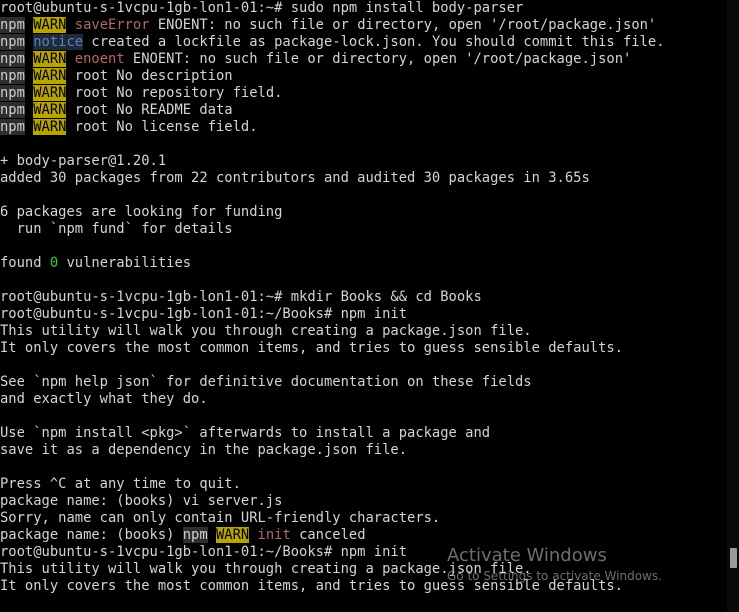 This screenshot has width=739, height=612. I want to click on terminal-text: init, so click(274, 535).